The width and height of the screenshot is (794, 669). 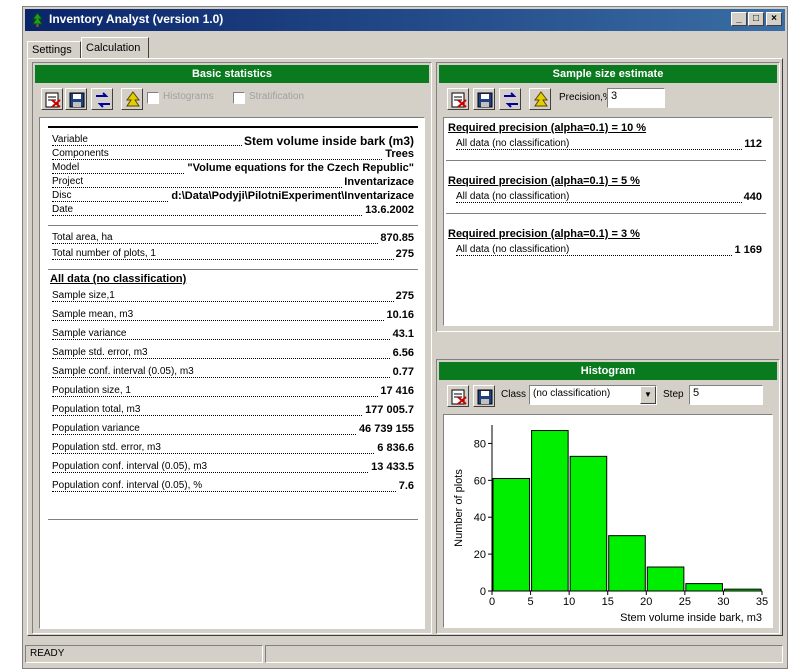 I want to click on stat-value: 0.77, so click(x=402, y=372).